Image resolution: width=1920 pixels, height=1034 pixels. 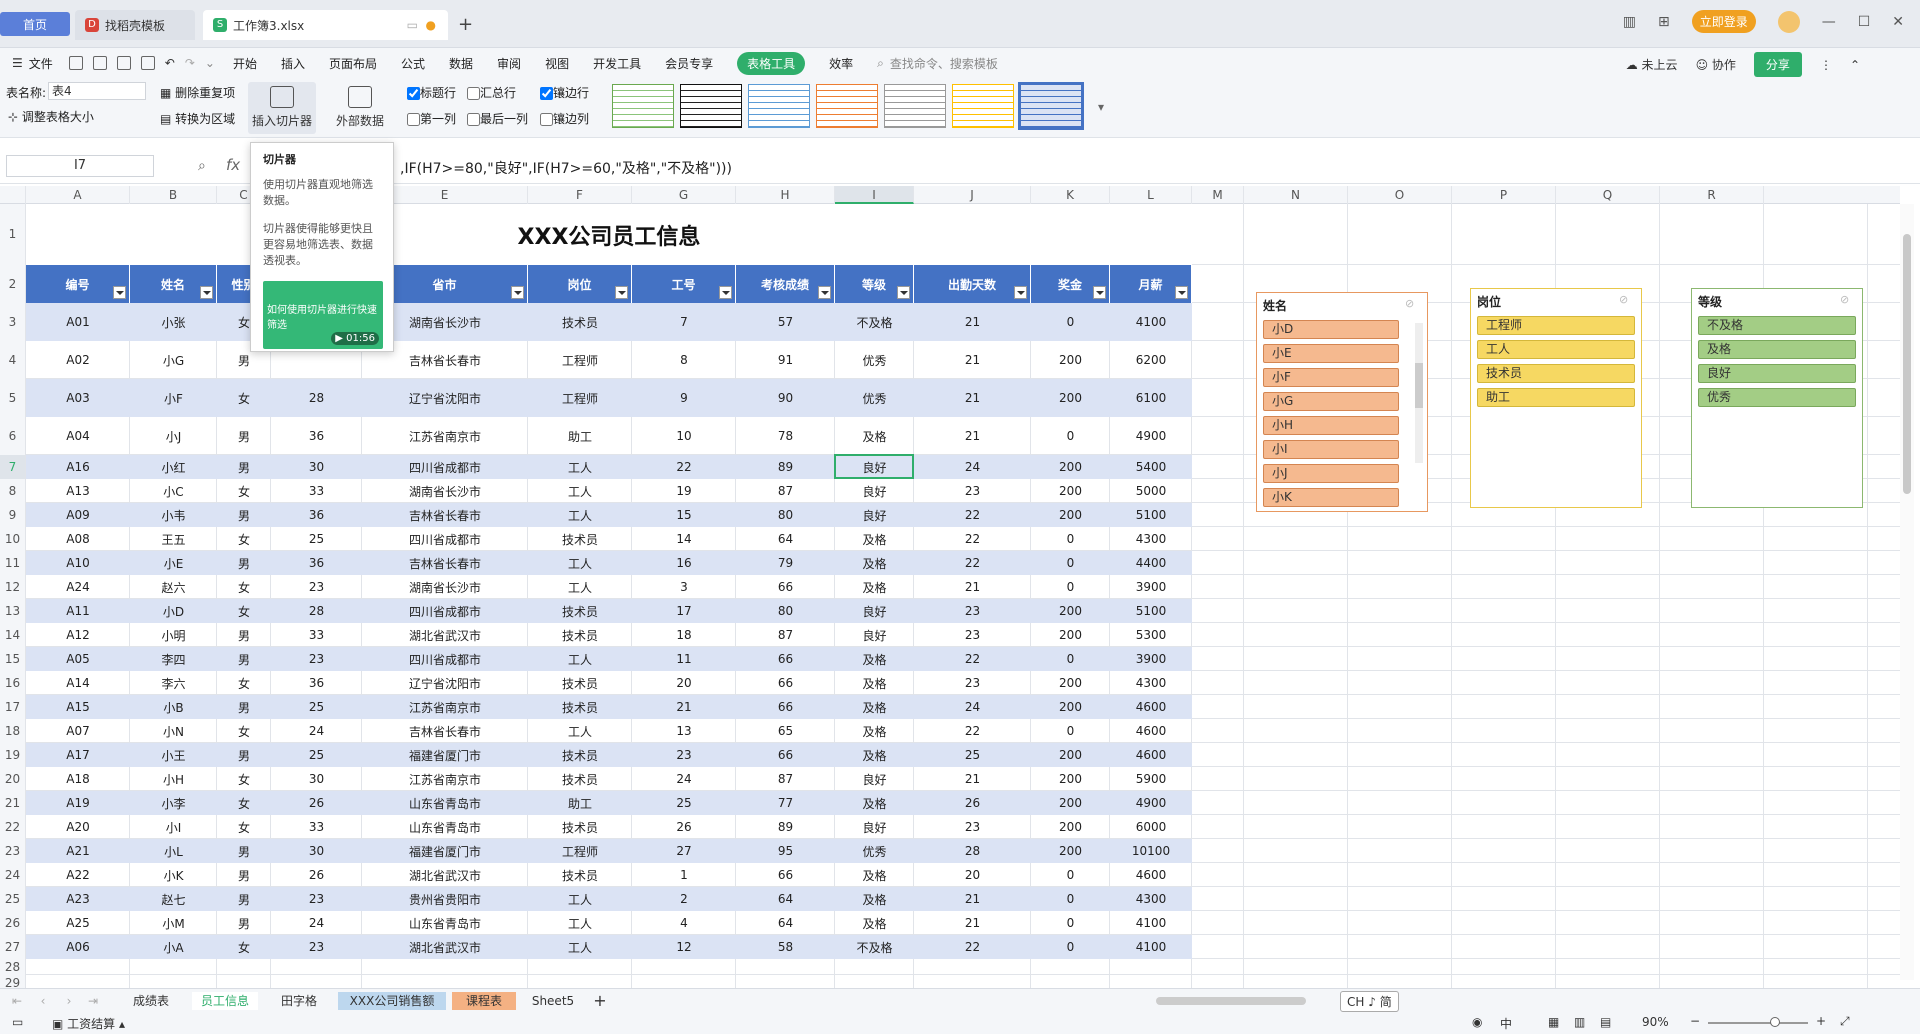 I want to click on row-header: 8, so click(x=13, y=491).